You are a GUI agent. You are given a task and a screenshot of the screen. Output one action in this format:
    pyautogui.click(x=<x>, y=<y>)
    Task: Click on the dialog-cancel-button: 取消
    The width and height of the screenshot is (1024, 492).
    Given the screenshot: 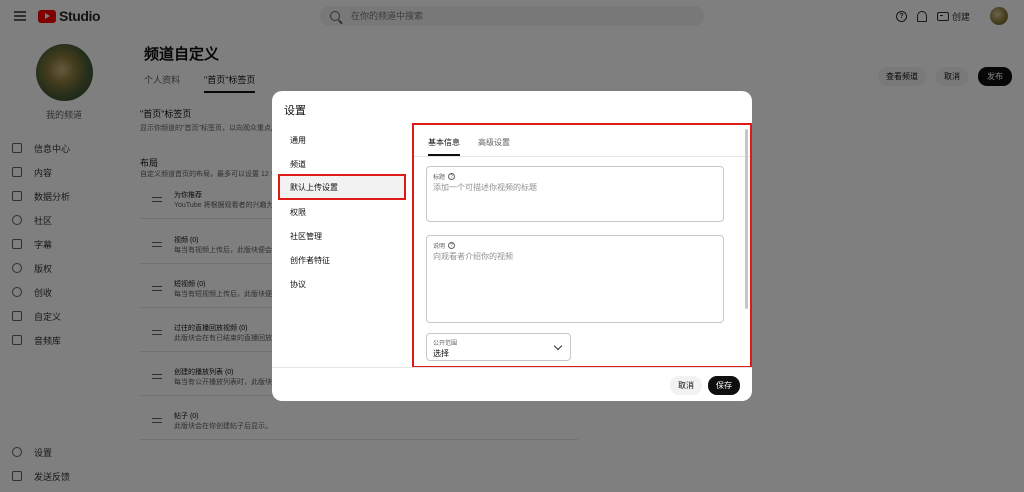 What is the action you would take?
    pyautogui.click(x=686, y=385)
    